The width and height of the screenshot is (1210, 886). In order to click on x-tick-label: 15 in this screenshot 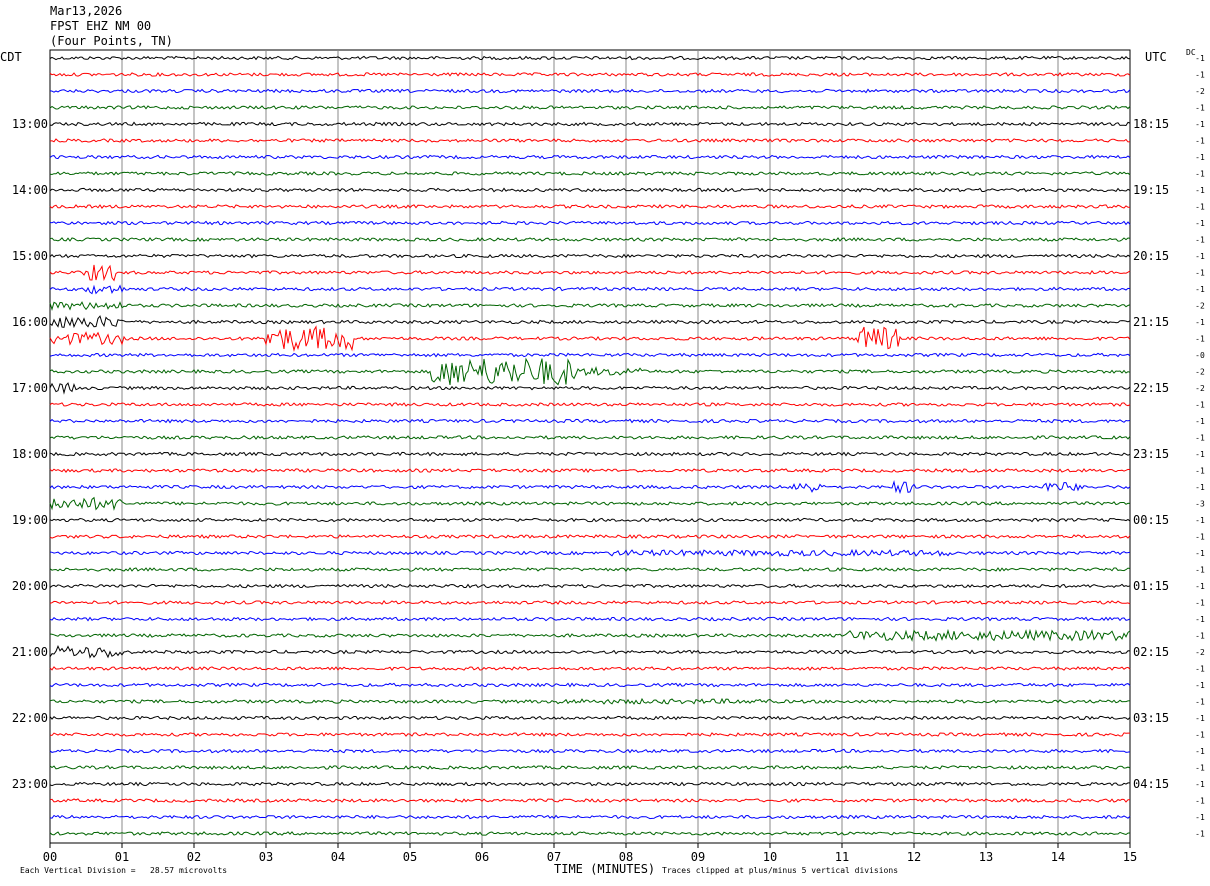, I will do `click(1130, 857)`.